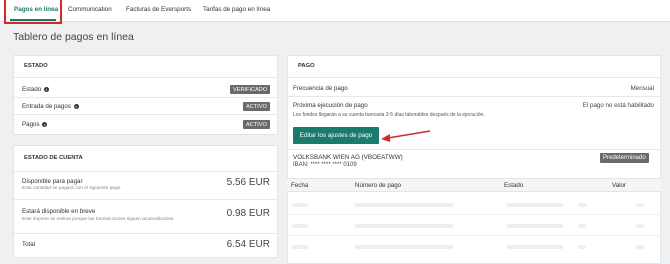 Image resolution: width=670 pixels, height=264 pixels. I want to click on status-row-pagos: Pagos i, so click(35, 124).